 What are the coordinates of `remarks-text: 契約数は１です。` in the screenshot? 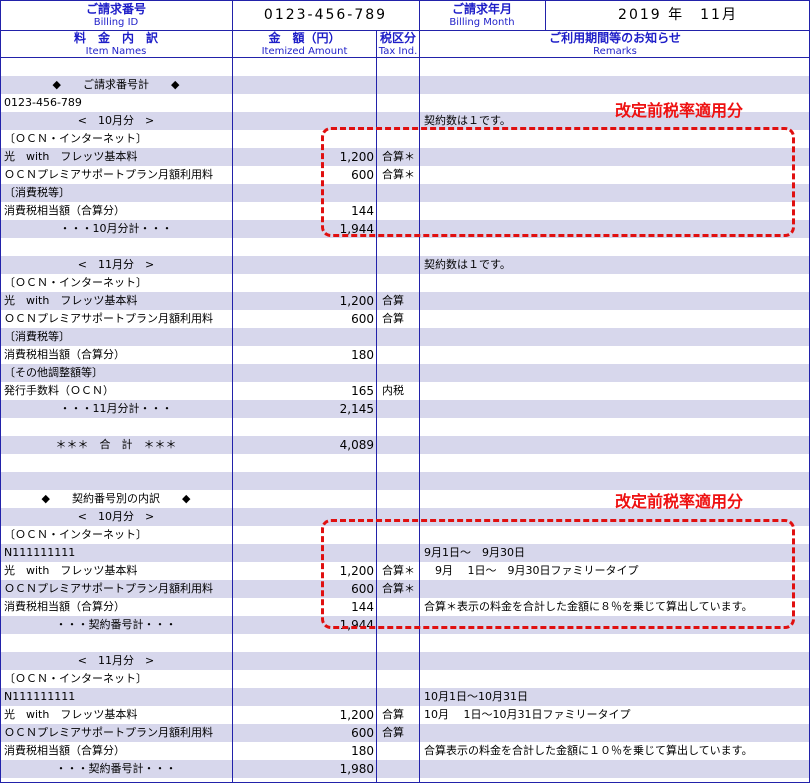 It's located at (467, 264).